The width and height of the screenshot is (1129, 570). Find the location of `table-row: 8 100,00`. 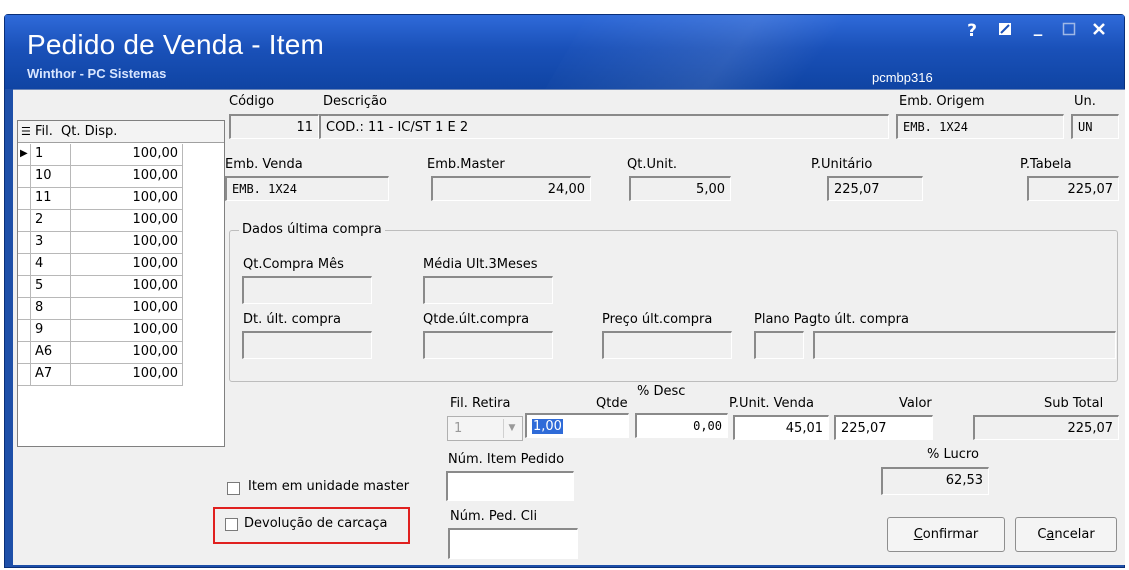

table-row: 8 100,00 is located at coordinates (100, 309).